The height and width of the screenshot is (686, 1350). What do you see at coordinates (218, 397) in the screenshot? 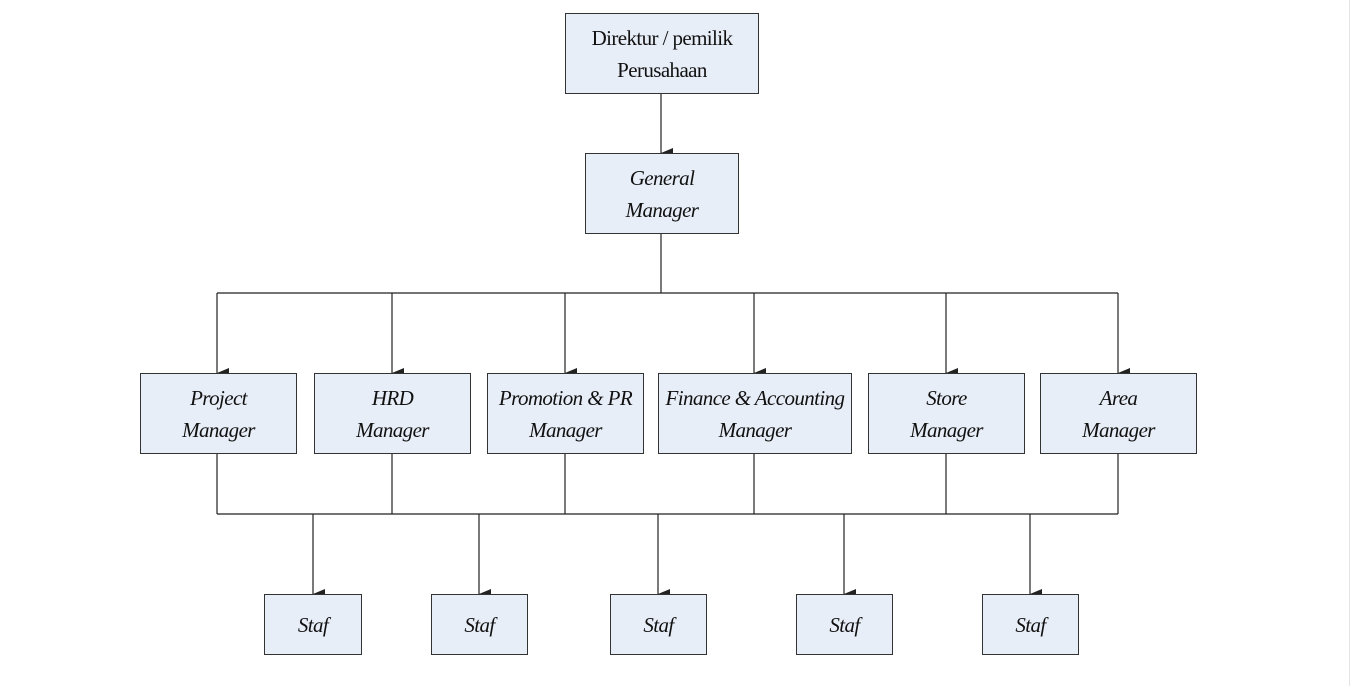
I see `node-label: Project` at bounding box center [218, 397].